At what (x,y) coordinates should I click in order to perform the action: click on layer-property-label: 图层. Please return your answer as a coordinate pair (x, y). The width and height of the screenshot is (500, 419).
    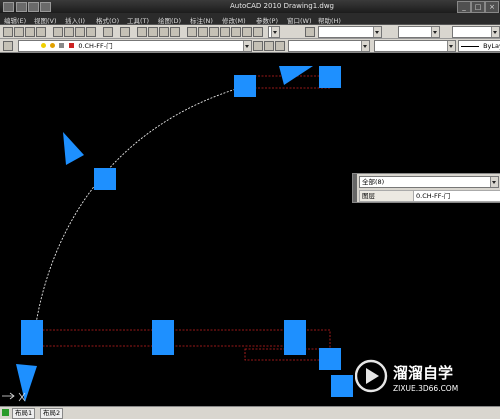
    Looking at the image, I should click on (388, 196).